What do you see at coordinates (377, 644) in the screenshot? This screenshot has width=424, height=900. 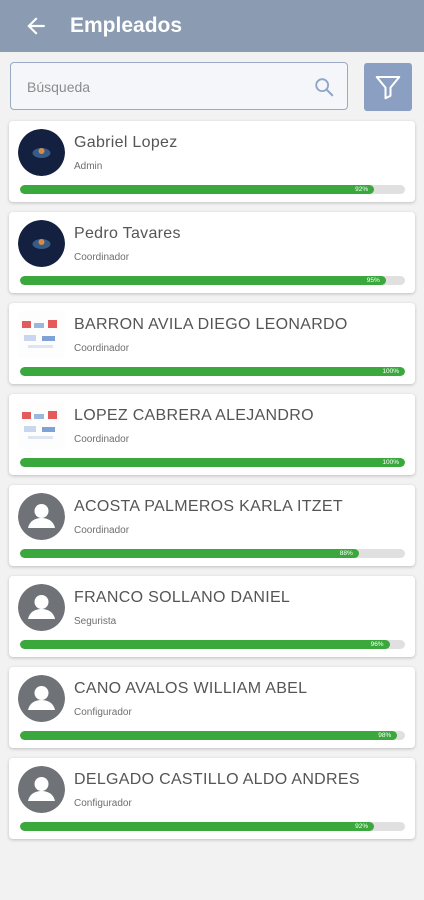 I see `progress-percent: 96%` at bounding box center [377, 644].